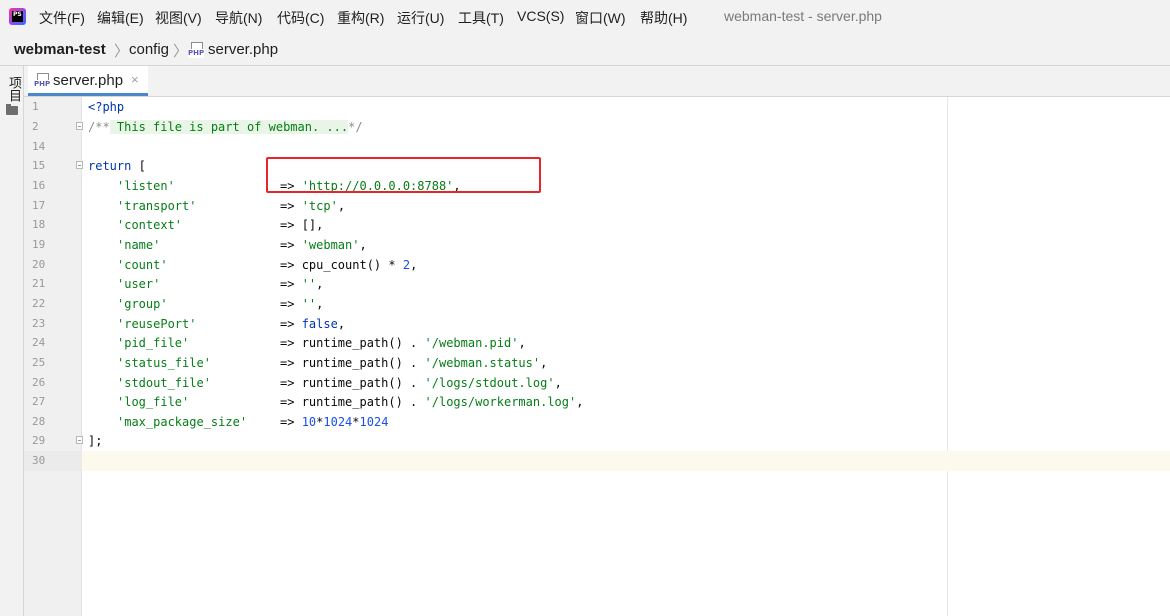 This screenshot has height=616, width=1170. What do you see at coordinates (35, 126) in the screenshot?
I see `line-number: 2` at bounding box center [35, 126].